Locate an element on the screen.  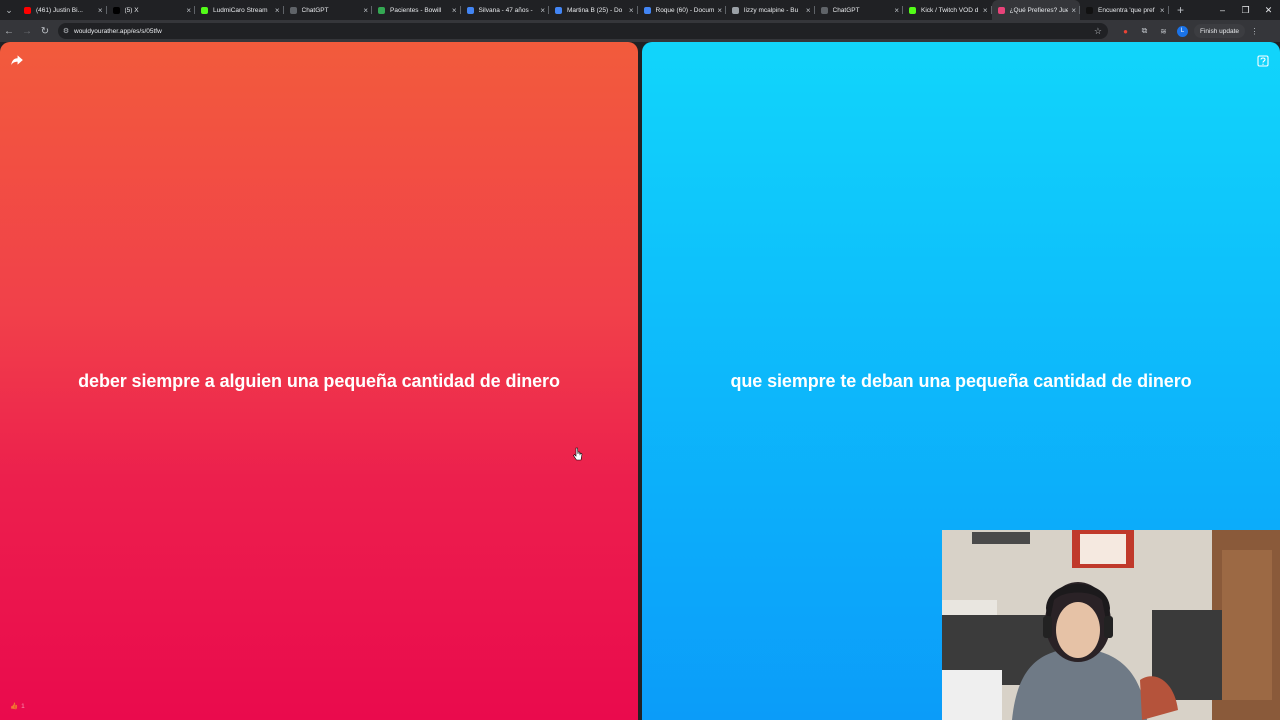
tab-title: (5) X is located at coordinates (131, 10).